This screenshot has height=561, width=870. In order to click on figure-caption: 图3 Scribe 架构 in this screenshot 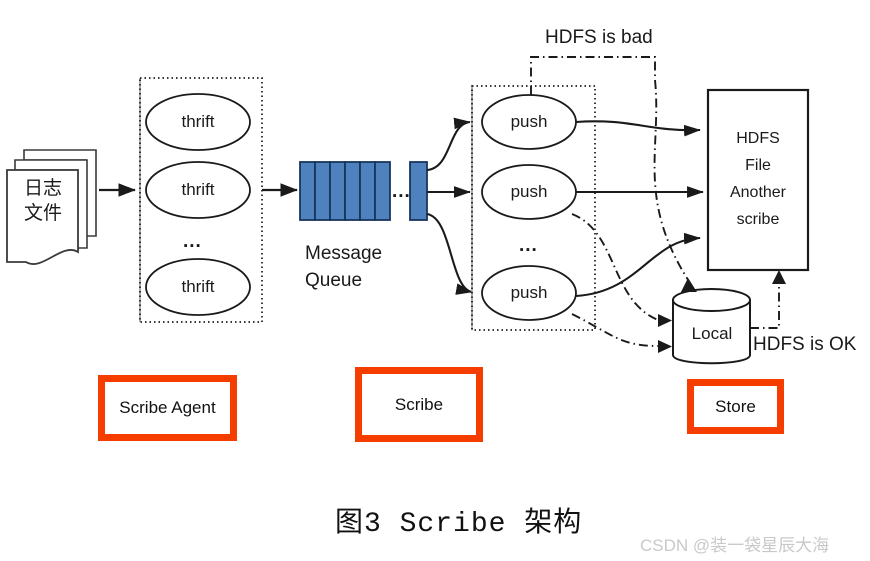, I will do `click(459, 524)`.